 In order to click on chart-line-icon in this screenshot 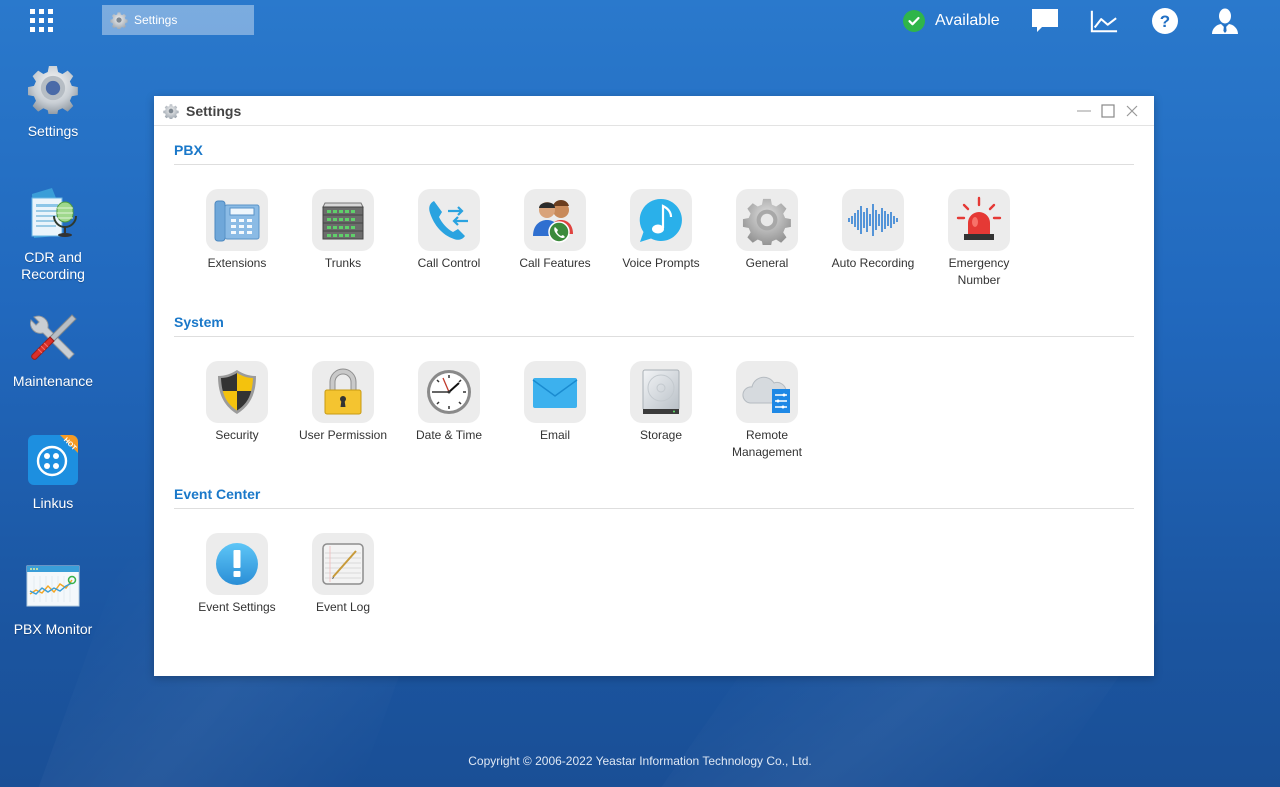, I will do `click(1104, 21)`.